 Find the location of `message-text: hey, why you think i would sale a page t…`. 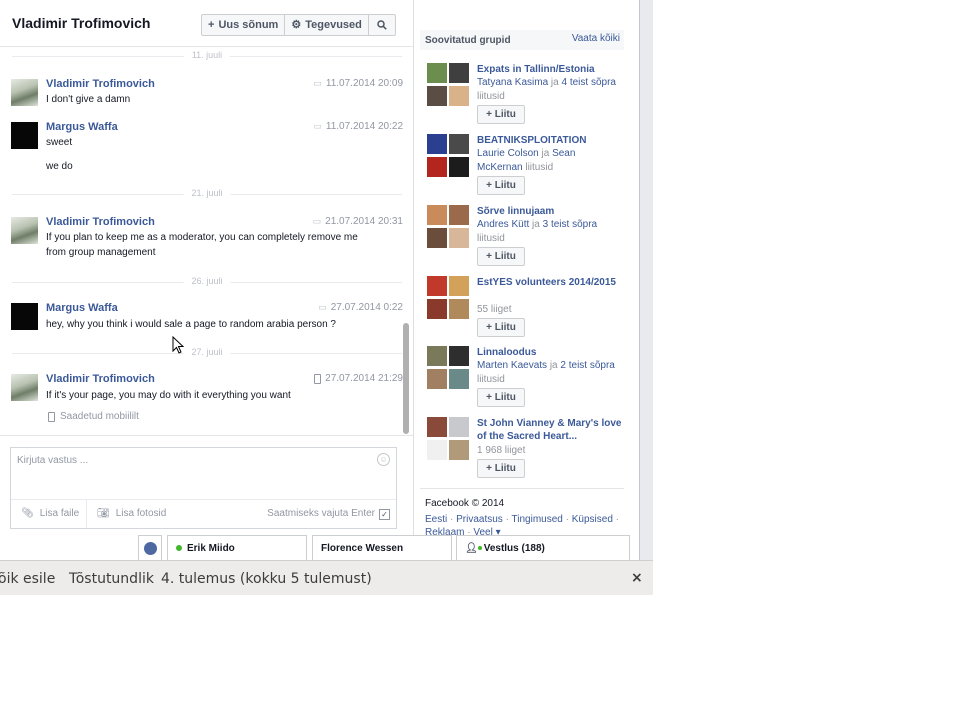

message-text: hey, why you think i would sale a page t… is located at coordinates (191, 324).